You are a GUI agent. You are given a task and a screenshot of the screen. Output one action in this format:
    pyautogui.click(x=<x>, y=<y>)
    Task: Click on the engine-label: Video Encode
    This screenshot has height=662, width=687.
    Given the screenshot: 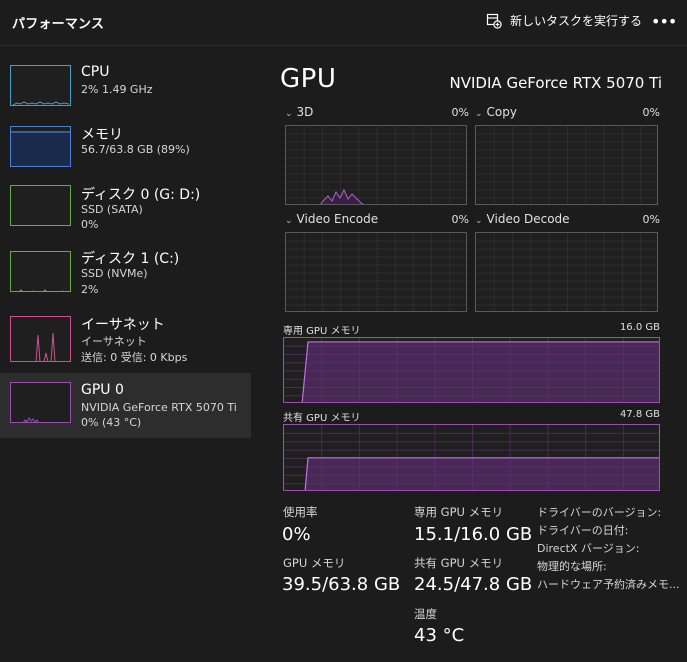 What is the action you would take?
    pyautogui.click(x=337, y=219)
    